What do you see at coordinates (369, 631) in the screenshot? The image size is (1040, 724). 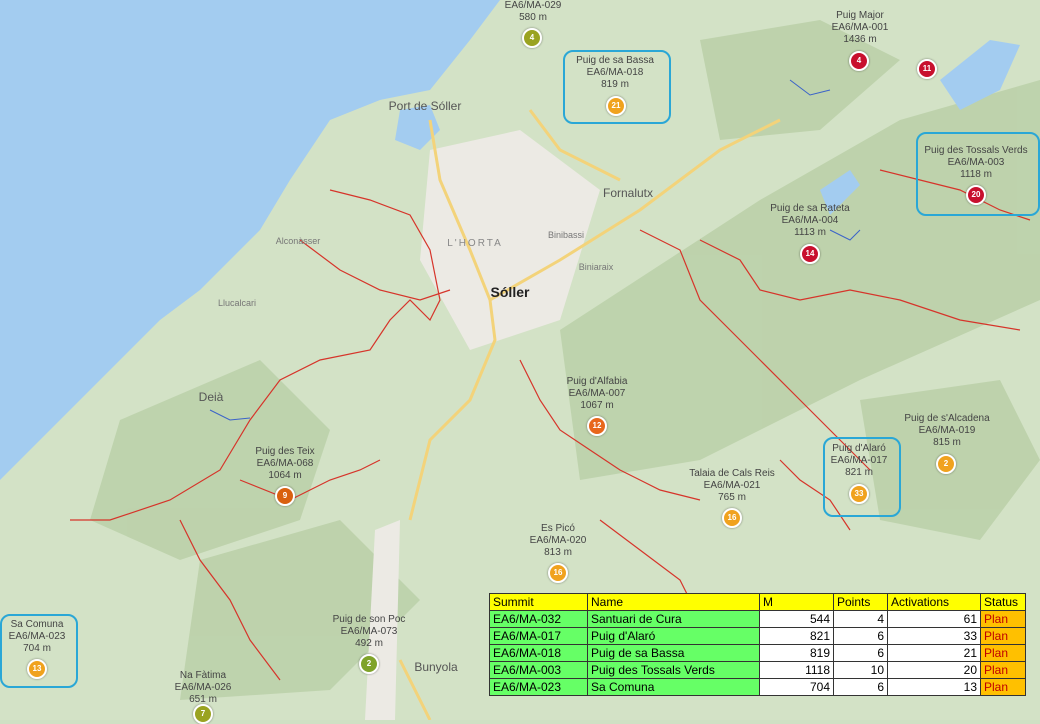 I see `summit-label: Puig de son Poc EA6/MA-073 492 m` at bounding box center [369, 631].